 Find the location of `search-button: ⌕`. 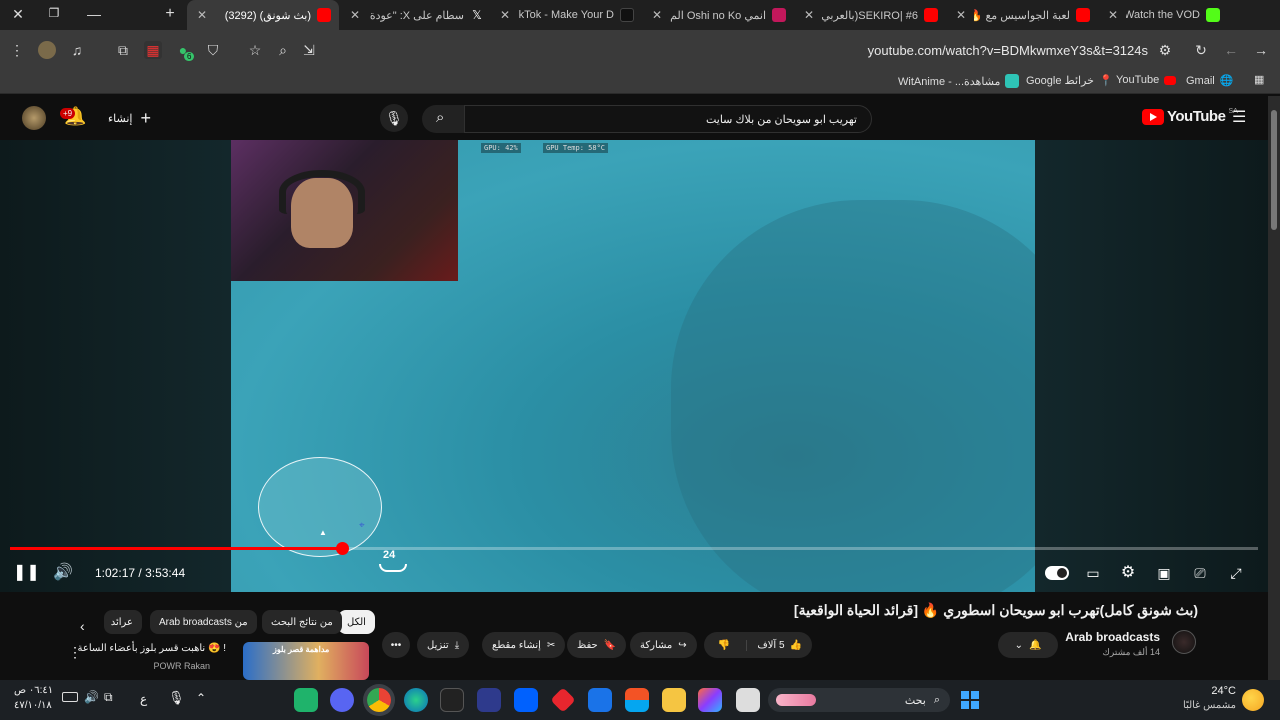

search-button: ⌕ is located at coordinates (445, 119).